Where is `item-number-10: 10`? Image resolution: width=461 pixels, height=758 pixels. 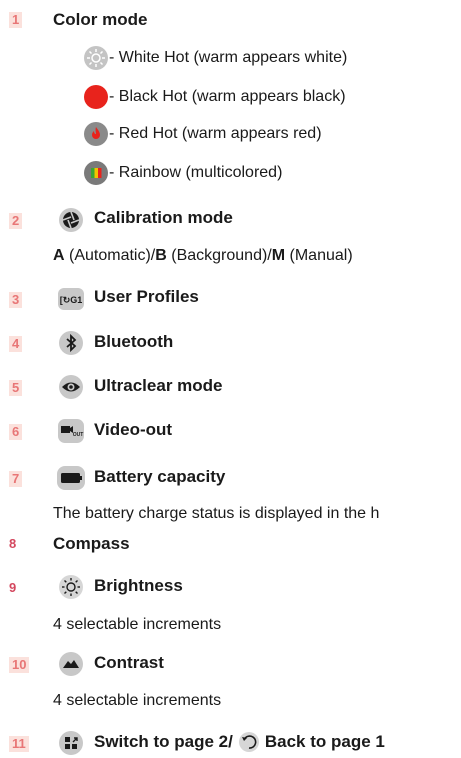 item-number-10: 10 is located at coordinates (19, 665).